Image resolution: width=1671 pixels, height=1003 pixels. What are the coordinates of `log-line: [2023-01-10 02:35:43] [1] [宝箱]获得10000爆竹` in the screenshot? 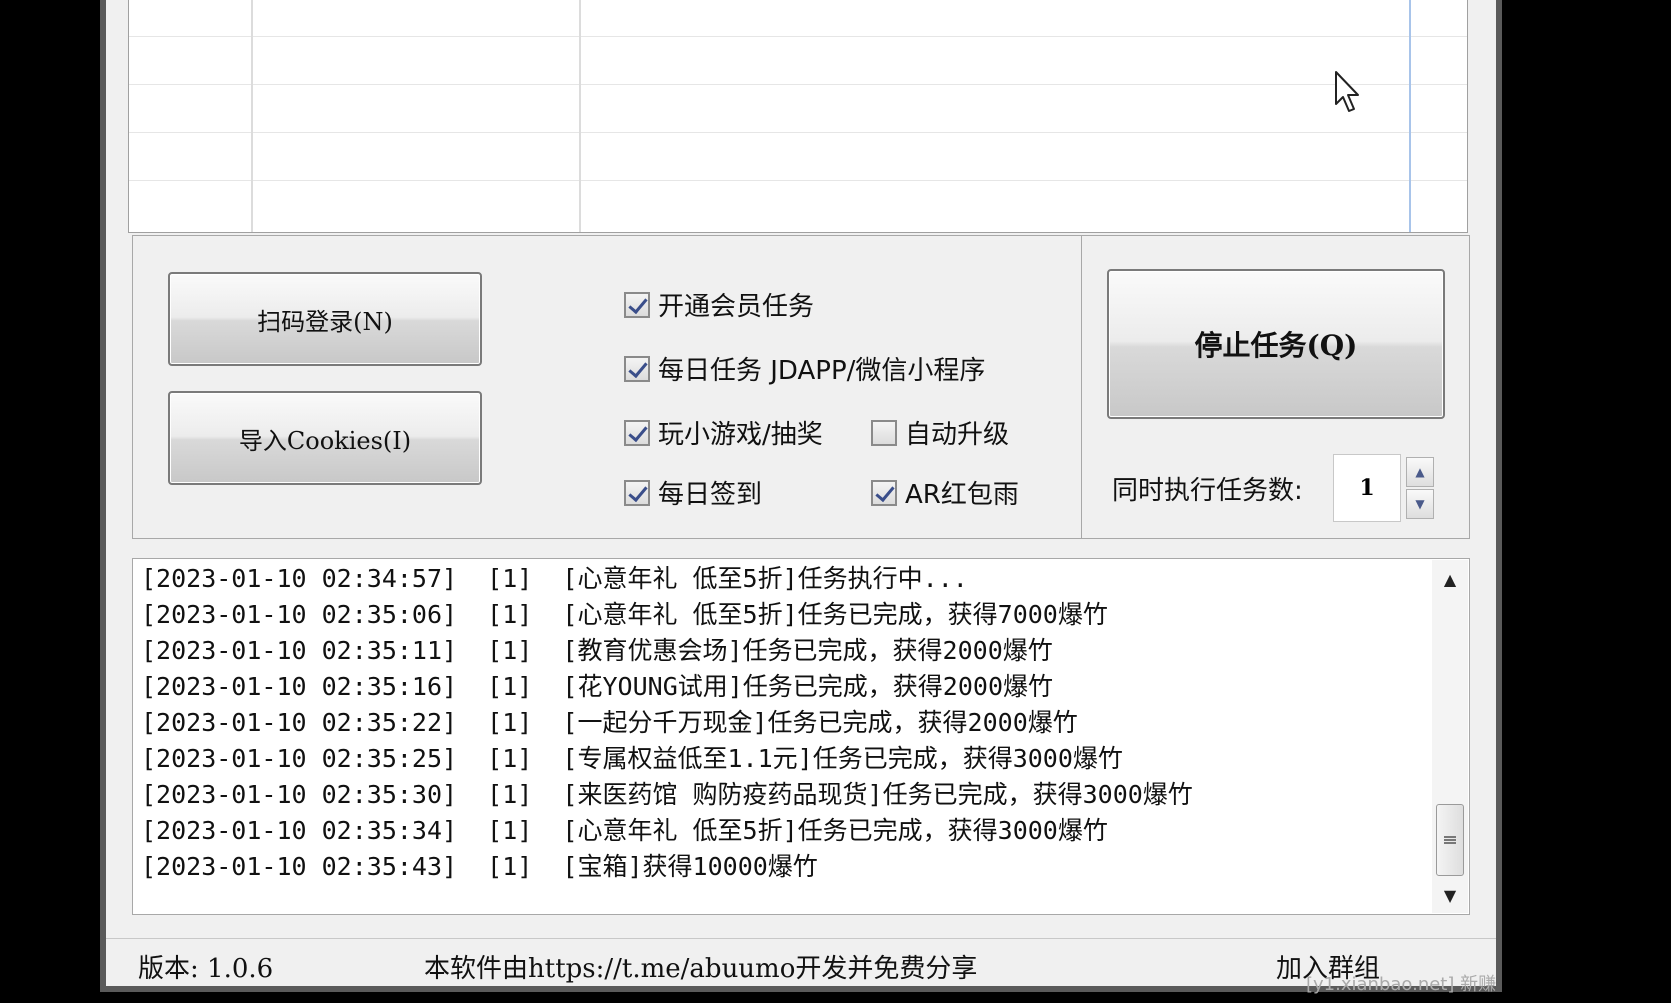 It's located at (479, 866).